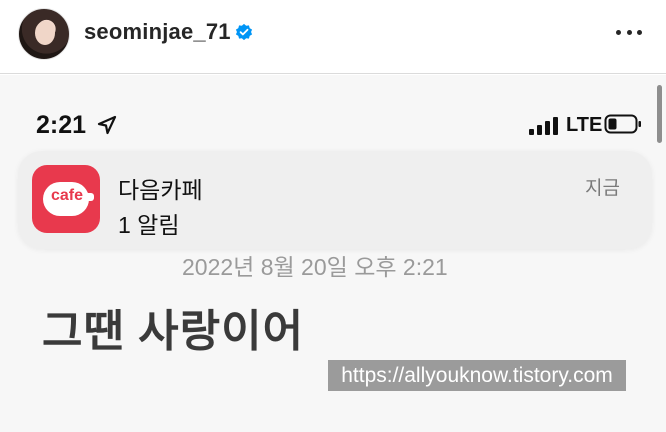 The width and height of the screenshot is (666, 432). Describe the element at coordinates (107, 125) in the screenshot. I see `location-arrow-icon` at that location.